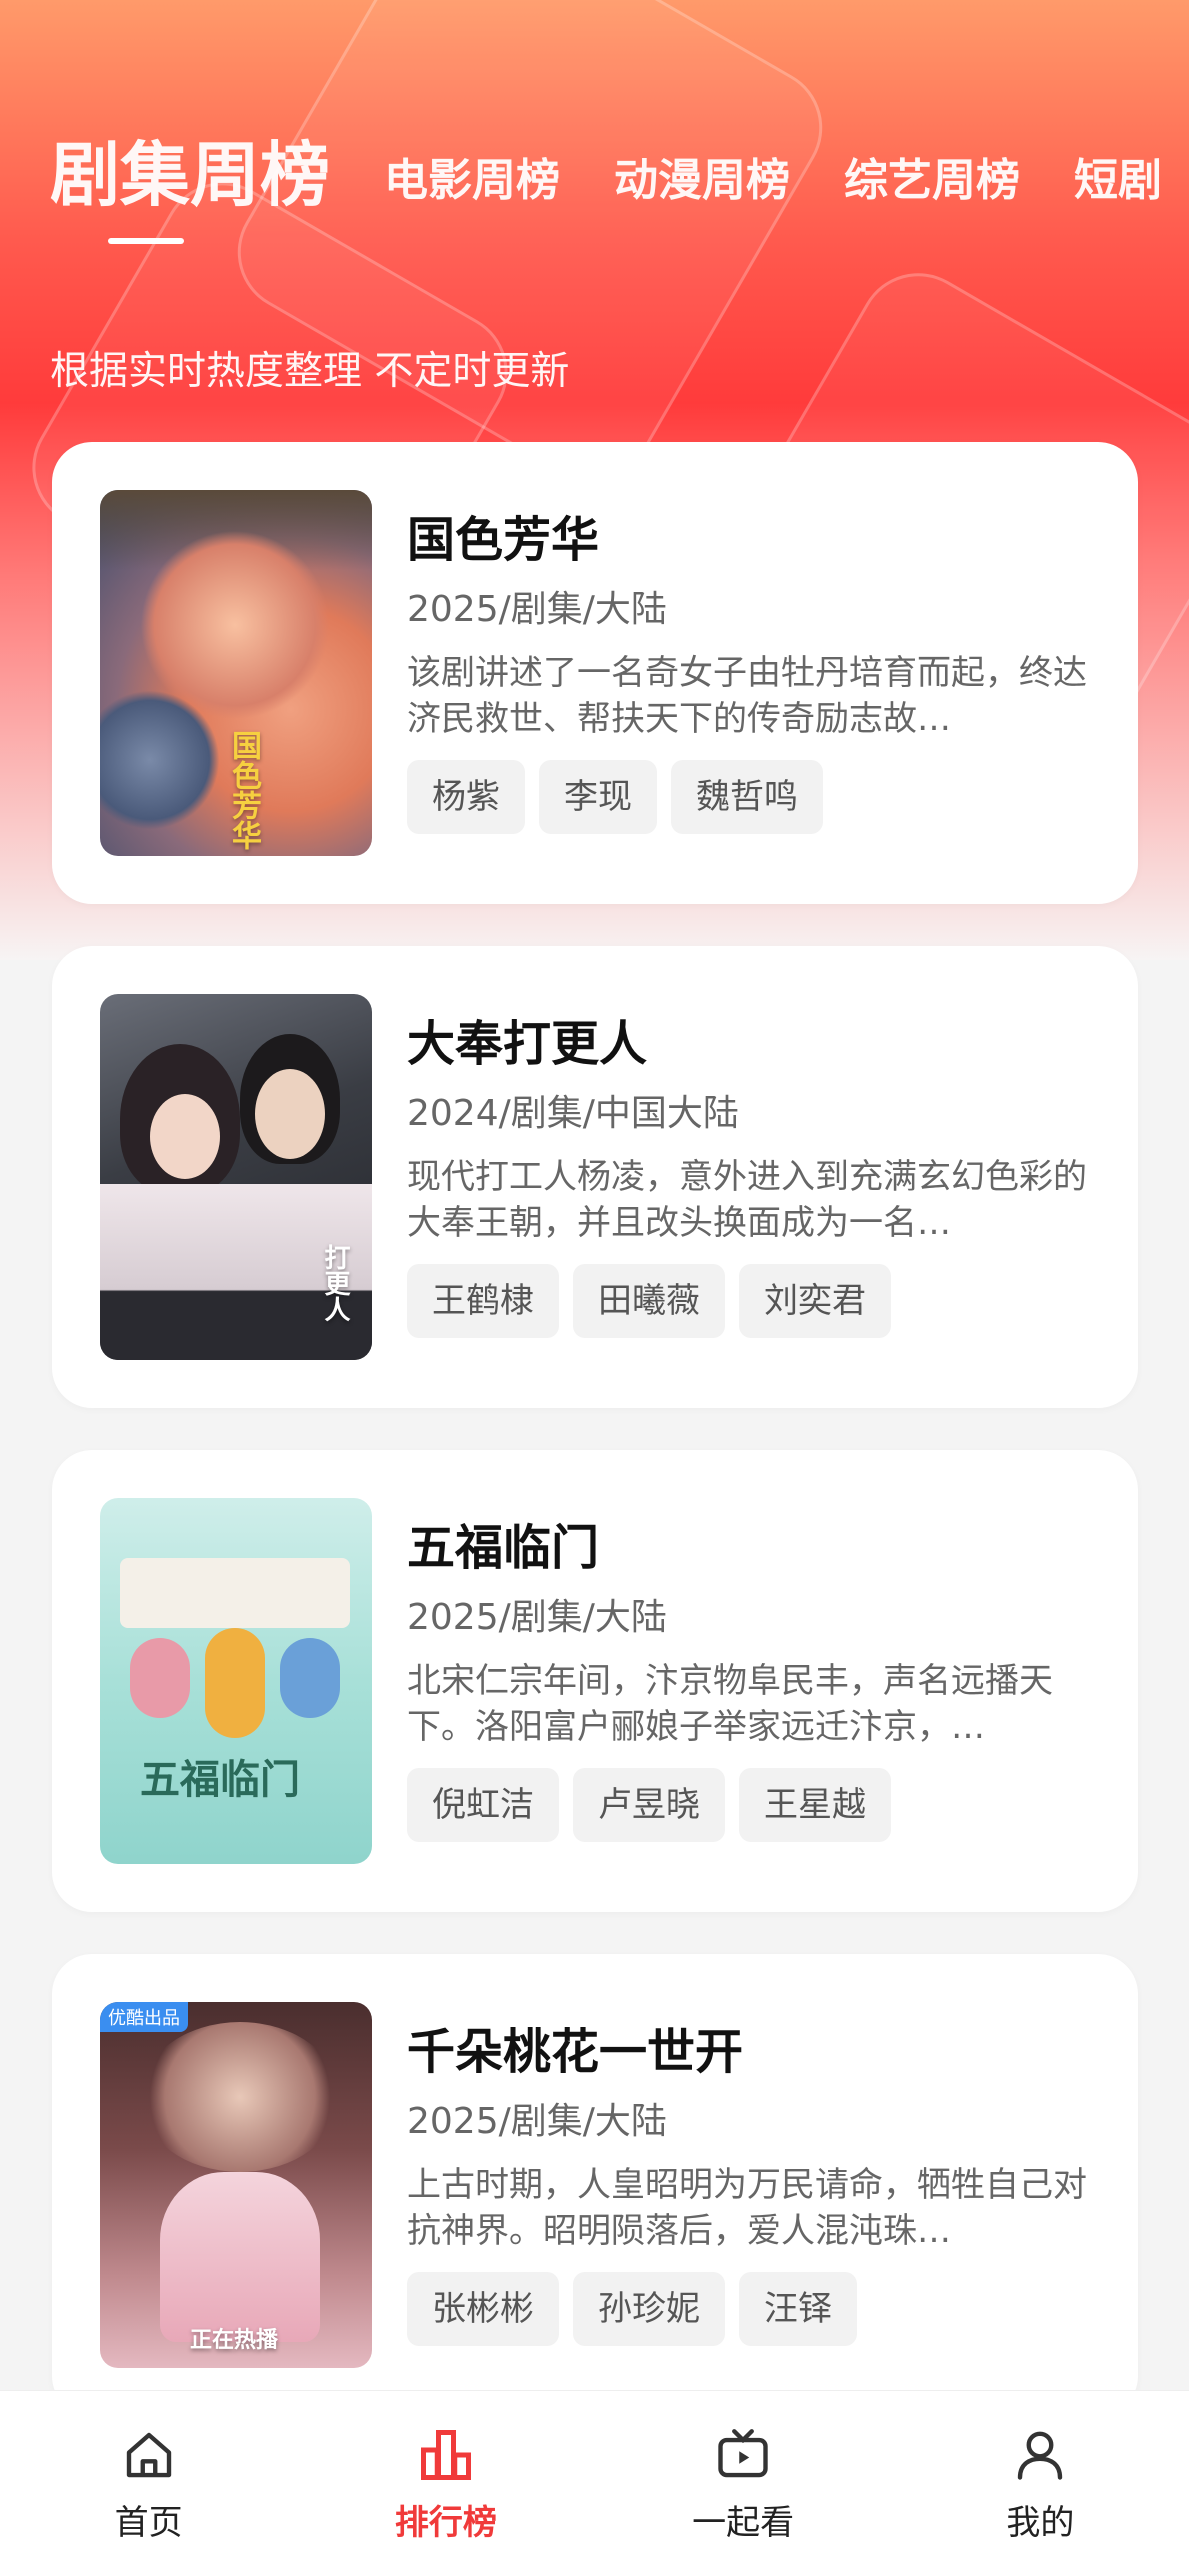 This screenshot has width=1189, height=2560. What do you see at coordinates (144, 2017) in the screenshot?
I see `poster-badge: 优酷出品` at bounding box center [144, 2017].